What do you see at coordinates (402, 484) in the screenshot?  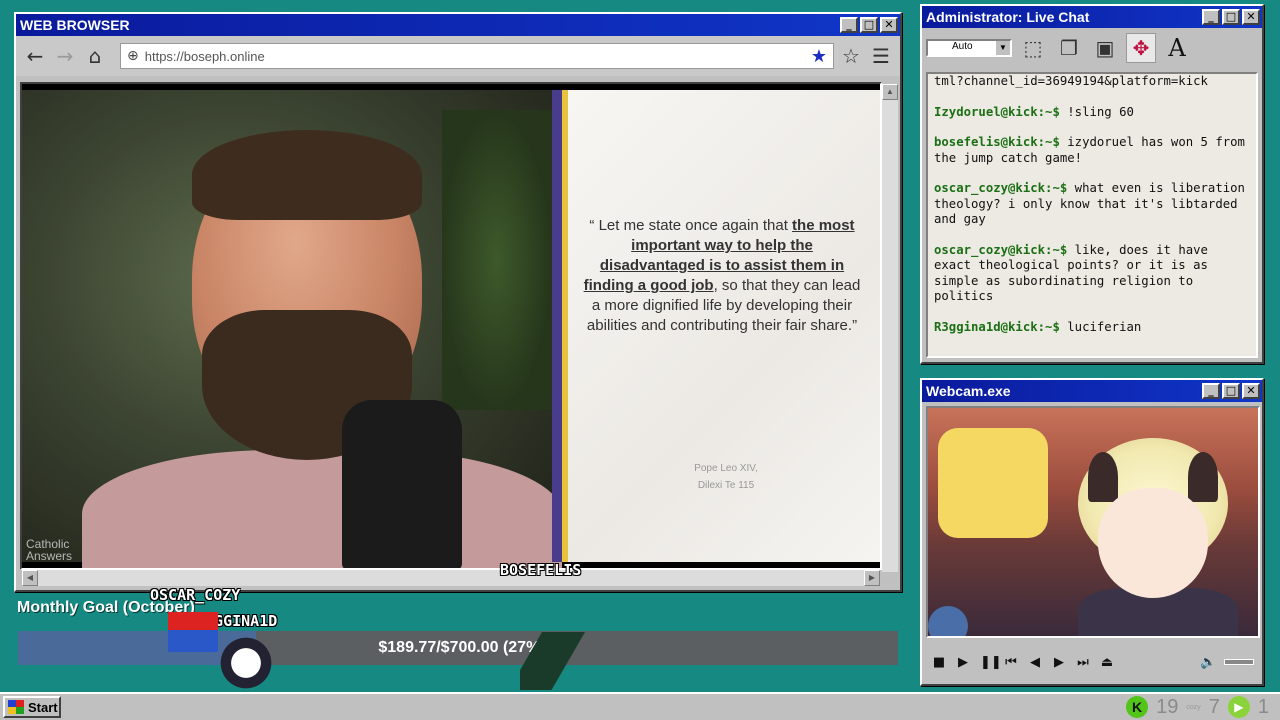 I see `microphone` at bounding box center [402, 484].